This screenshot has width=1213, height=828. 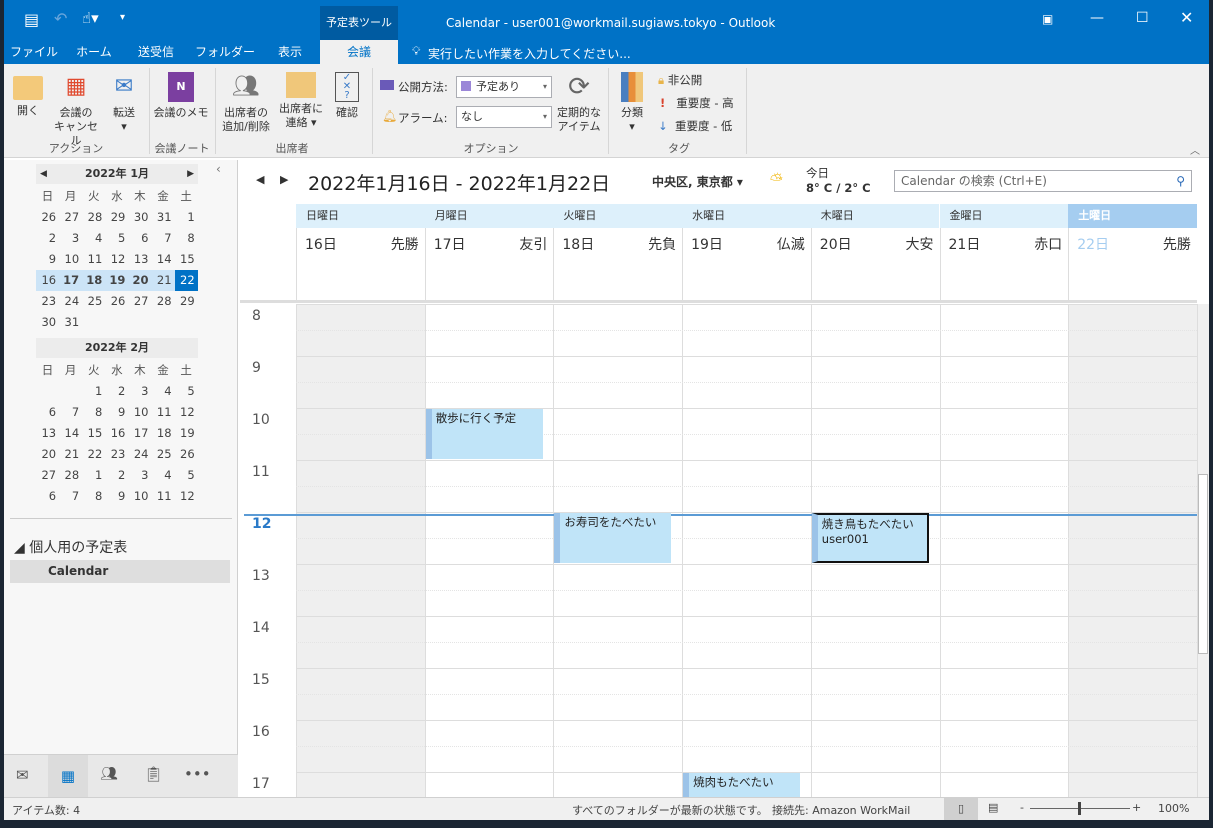 What do you see at coordinates (360, 264) in the screenshot?
I see `day-header-cell: 16日 先勝` at bounding box center [360, 264].